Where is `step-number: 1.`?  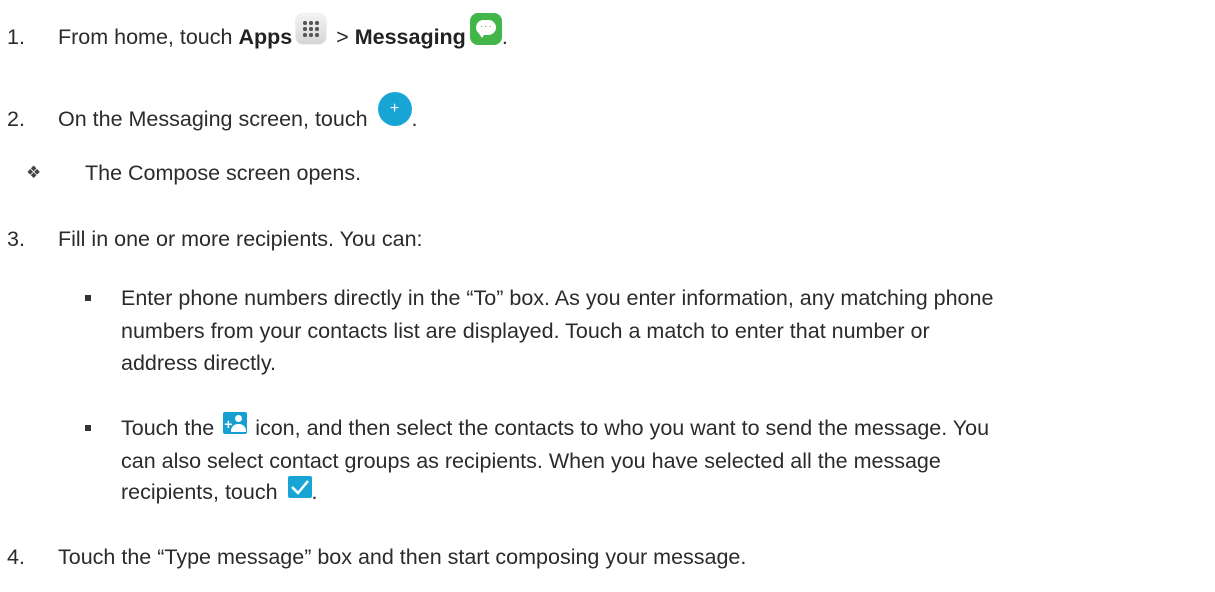 step-number: 1. is located at coordinates (16, 37).